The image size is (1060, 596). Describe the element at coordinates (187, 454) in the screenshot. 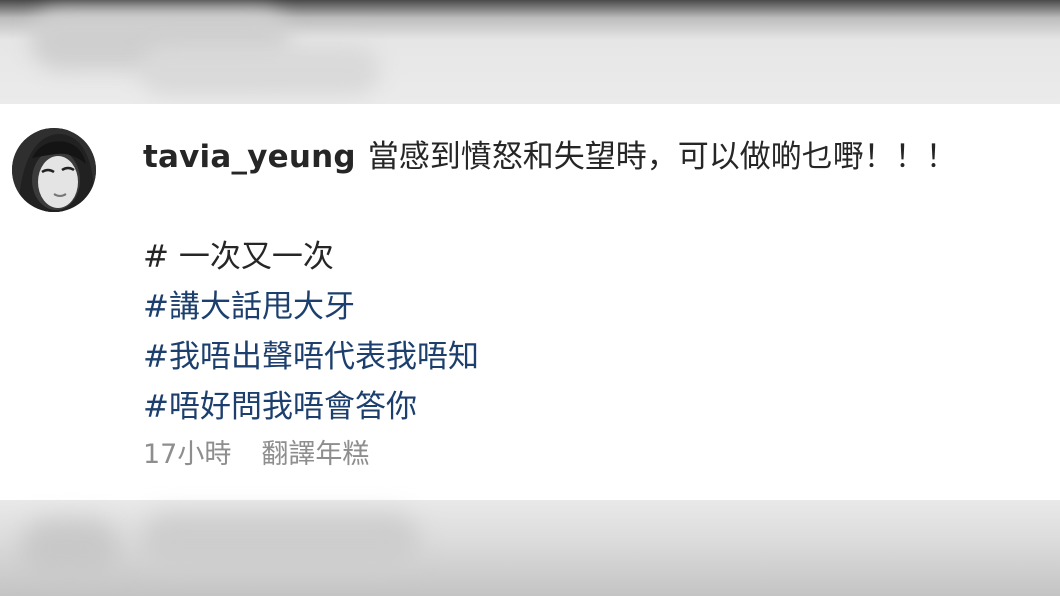

I see `comment-timestamp: 17小時` at that location.